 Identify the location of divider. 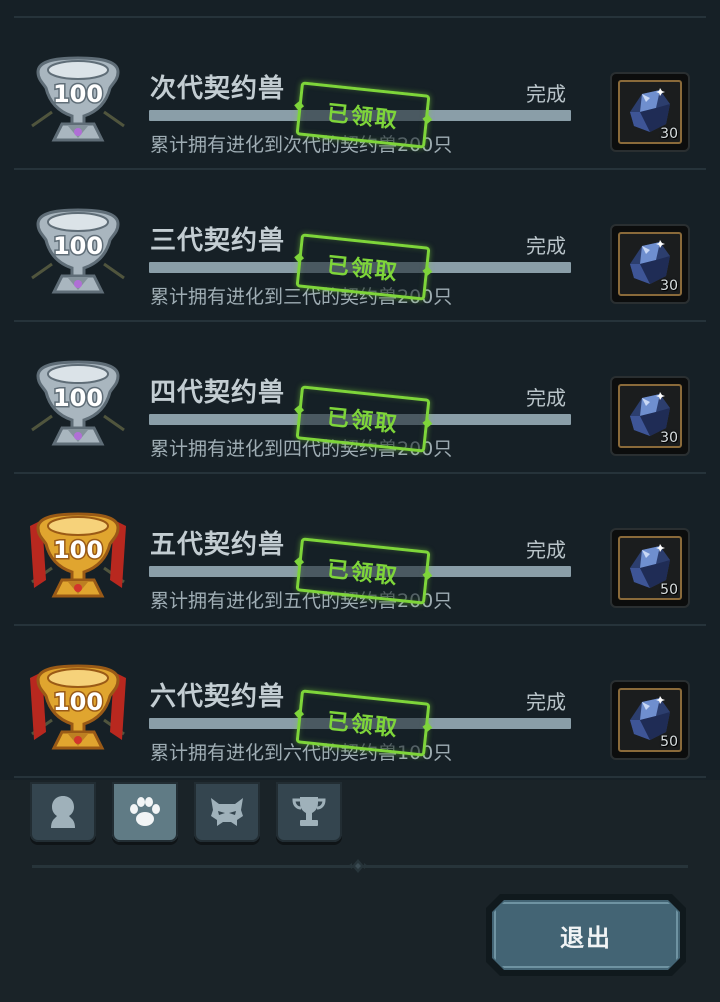
(360, 777).